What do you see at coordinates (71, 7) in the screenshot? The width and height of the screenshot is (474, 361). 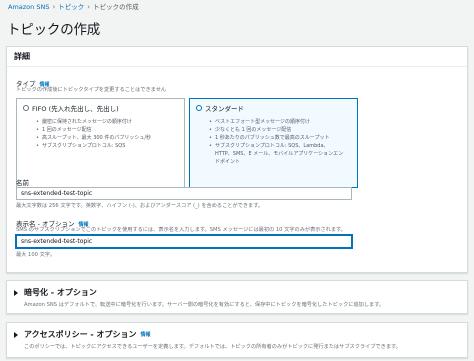 I see `breadcrumb-topics: トピック` at bounding box center [71, 7].